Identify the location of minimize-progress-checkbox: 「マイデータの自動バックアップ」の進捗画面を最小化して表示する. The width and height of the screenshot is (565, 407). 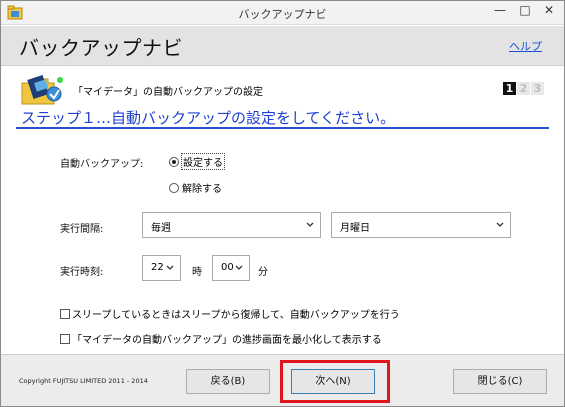
(221, 338).